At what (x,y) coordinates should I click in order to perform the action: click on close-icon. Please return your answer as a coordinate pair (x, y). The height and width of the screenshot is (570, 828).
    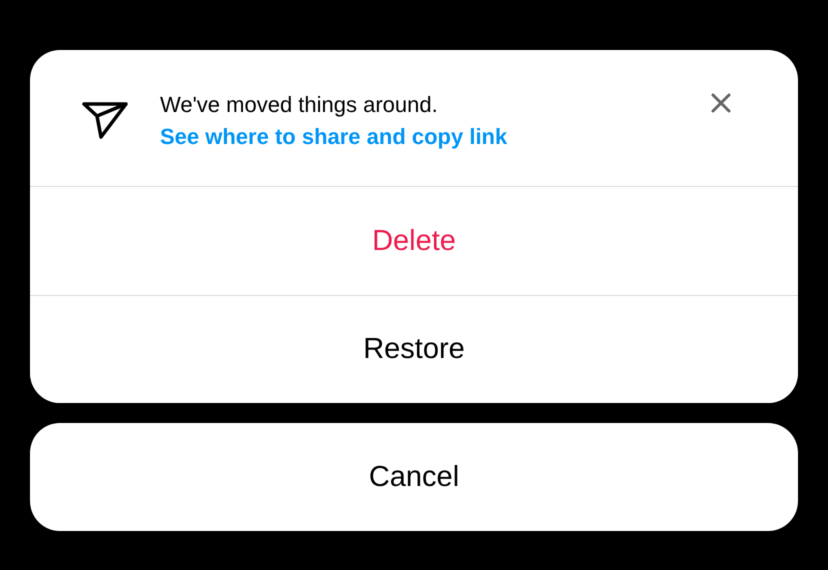
    Looking at the image, I should click on (721, 103).